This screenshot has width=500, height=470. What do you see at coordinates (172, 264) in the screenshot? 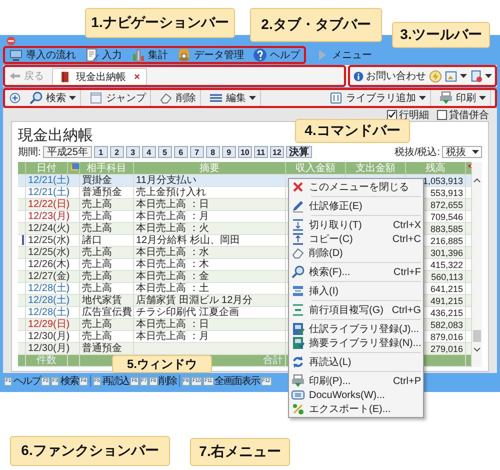
I see `memo-cell: 本日売上高 ：木` at bounding box center [172, 264].